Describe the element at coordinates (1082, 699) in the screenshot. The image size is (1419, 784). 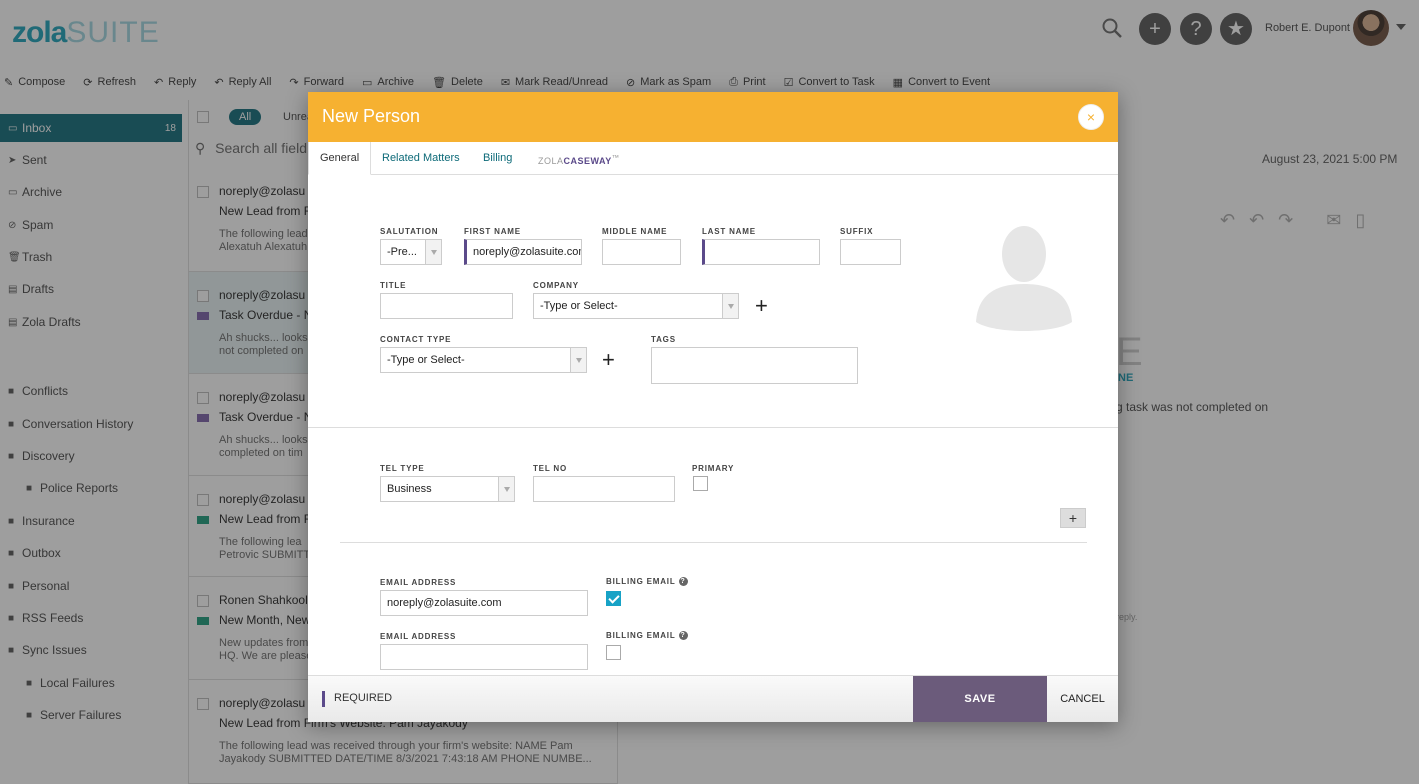
I see `cancel-button: CANCEL` at that location.